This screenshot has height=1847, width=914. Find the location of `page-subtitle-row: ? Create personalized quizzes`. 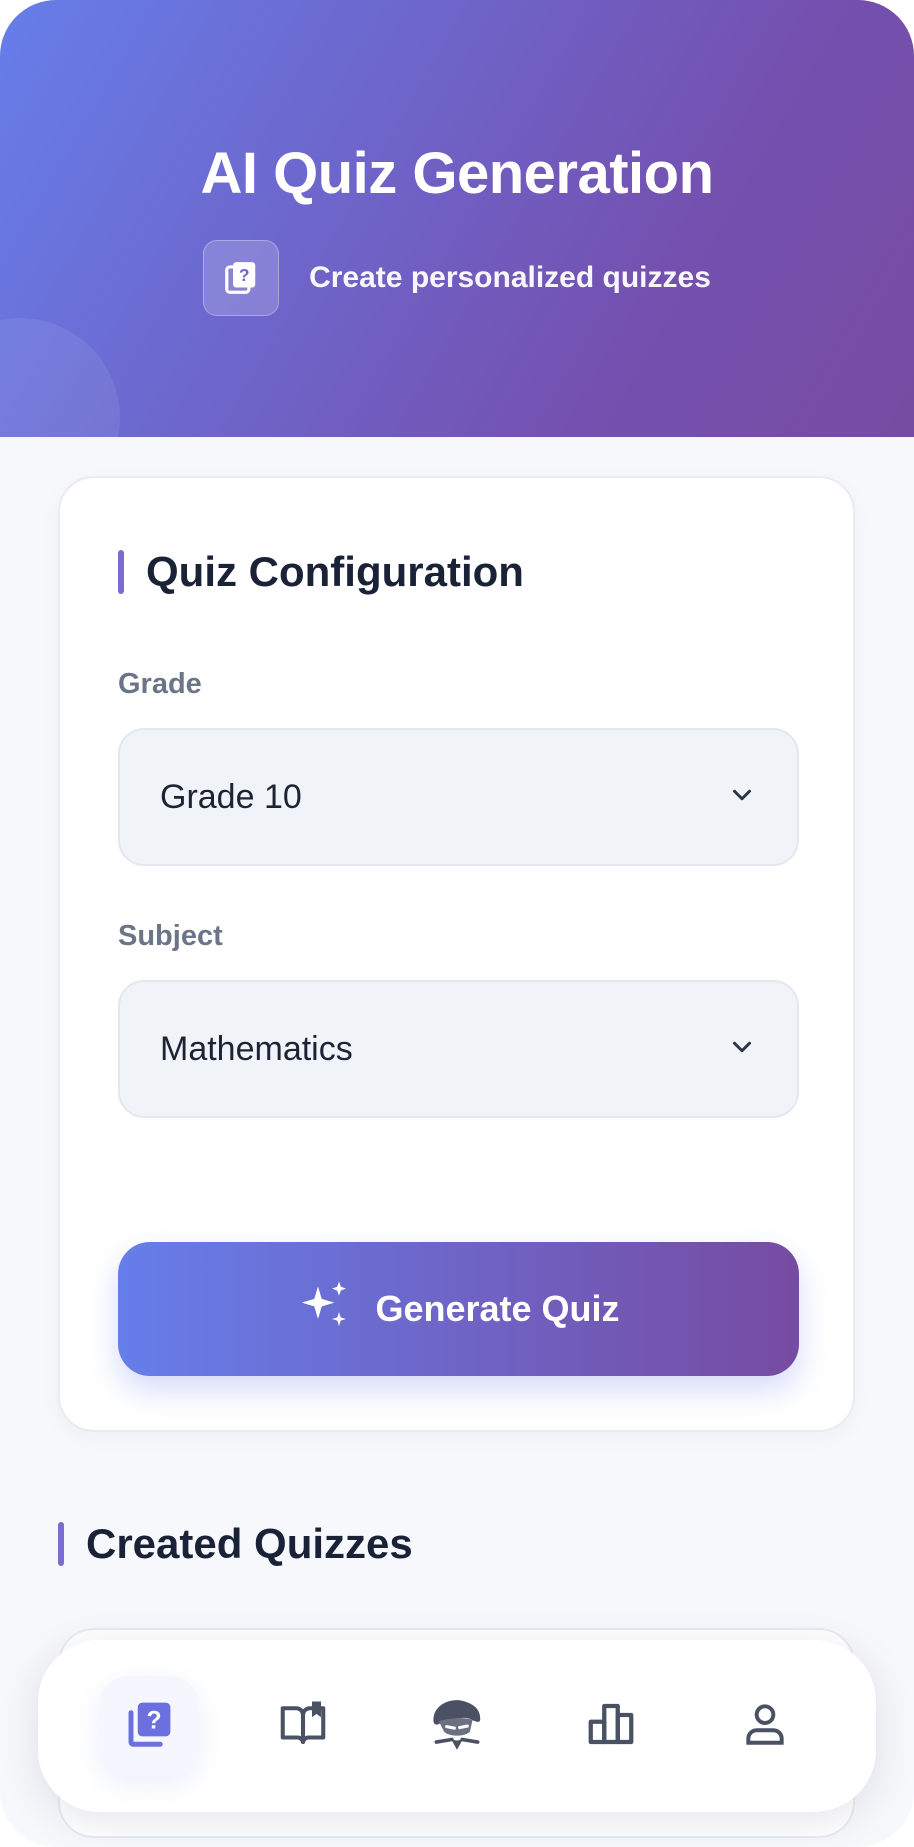

page-subtitle-row: ? Create personalized quizzes is located at coordinates (457, 278).